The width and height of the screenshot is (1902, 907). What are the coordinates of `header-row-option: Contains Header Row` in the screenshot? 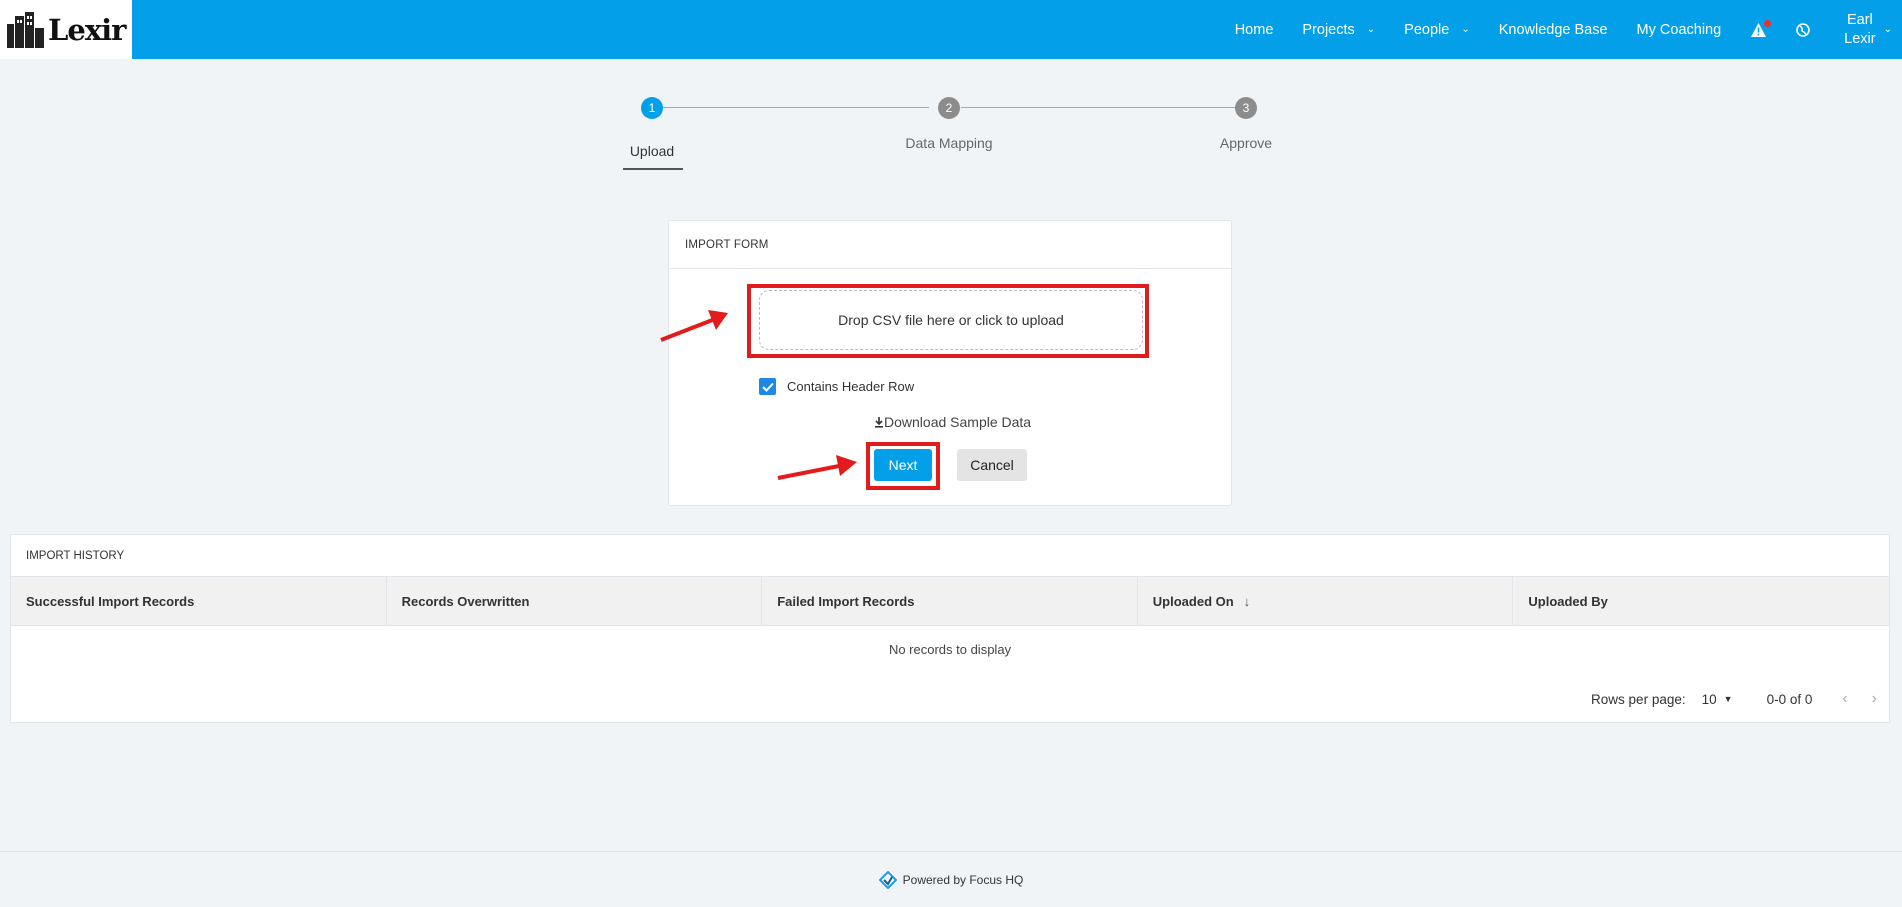 It's located at (836, 386).